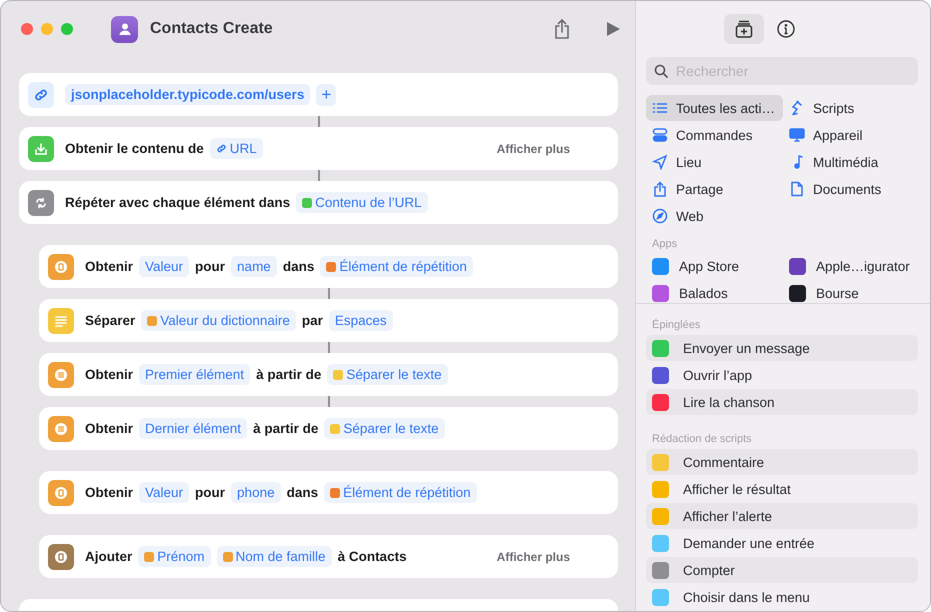 The height and width of the screenshot is (612, 931). What do you see at coordinates (661, 71) in the screenshot?
I see `search-icon` at bounding box center [661, 71].